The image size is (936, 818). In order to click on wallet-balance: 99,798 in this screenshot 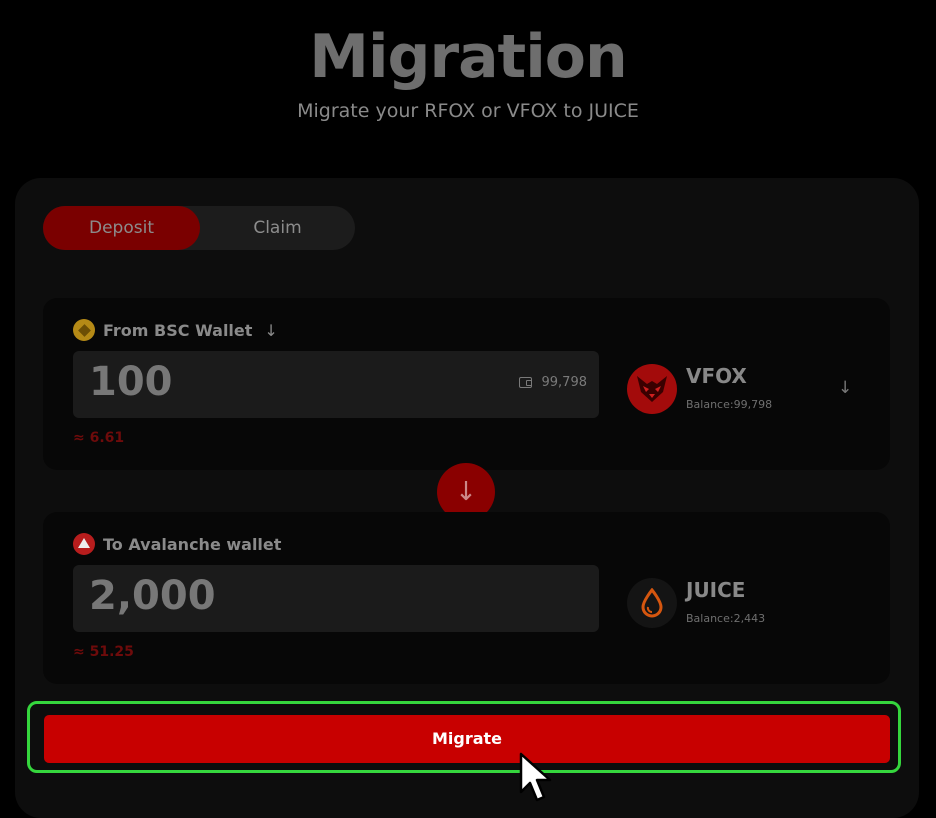, I will do `click(553, 382)`.